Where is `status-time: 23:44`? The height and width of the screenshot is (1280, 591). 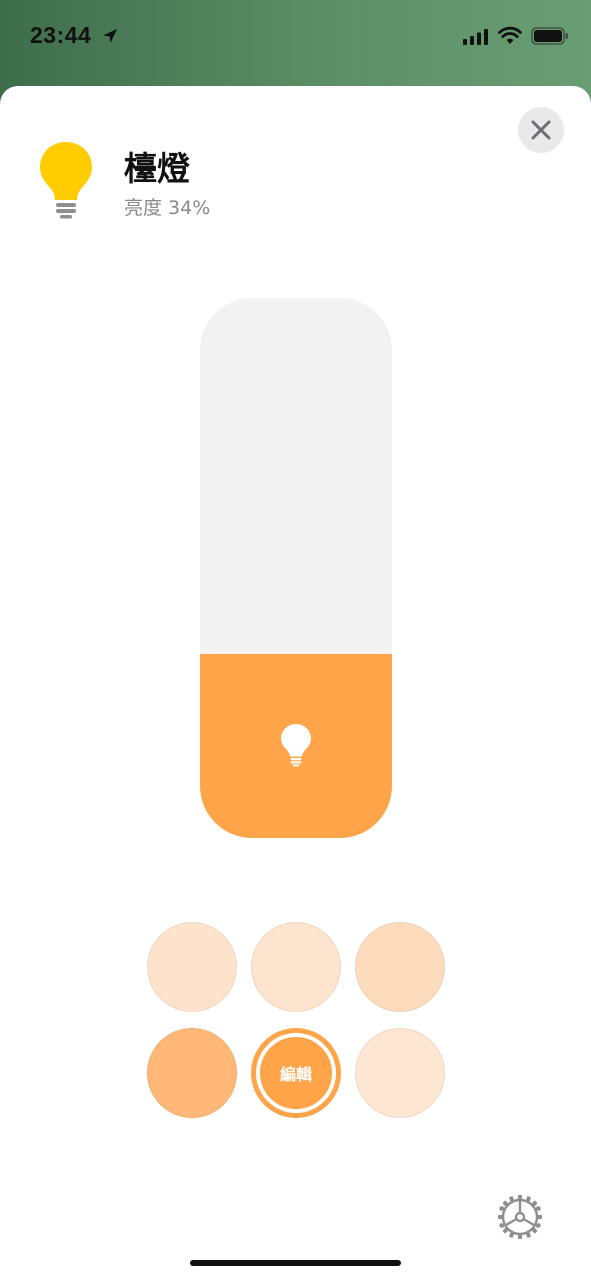 status-time: 23:44 is located at coordinates (61, 35).